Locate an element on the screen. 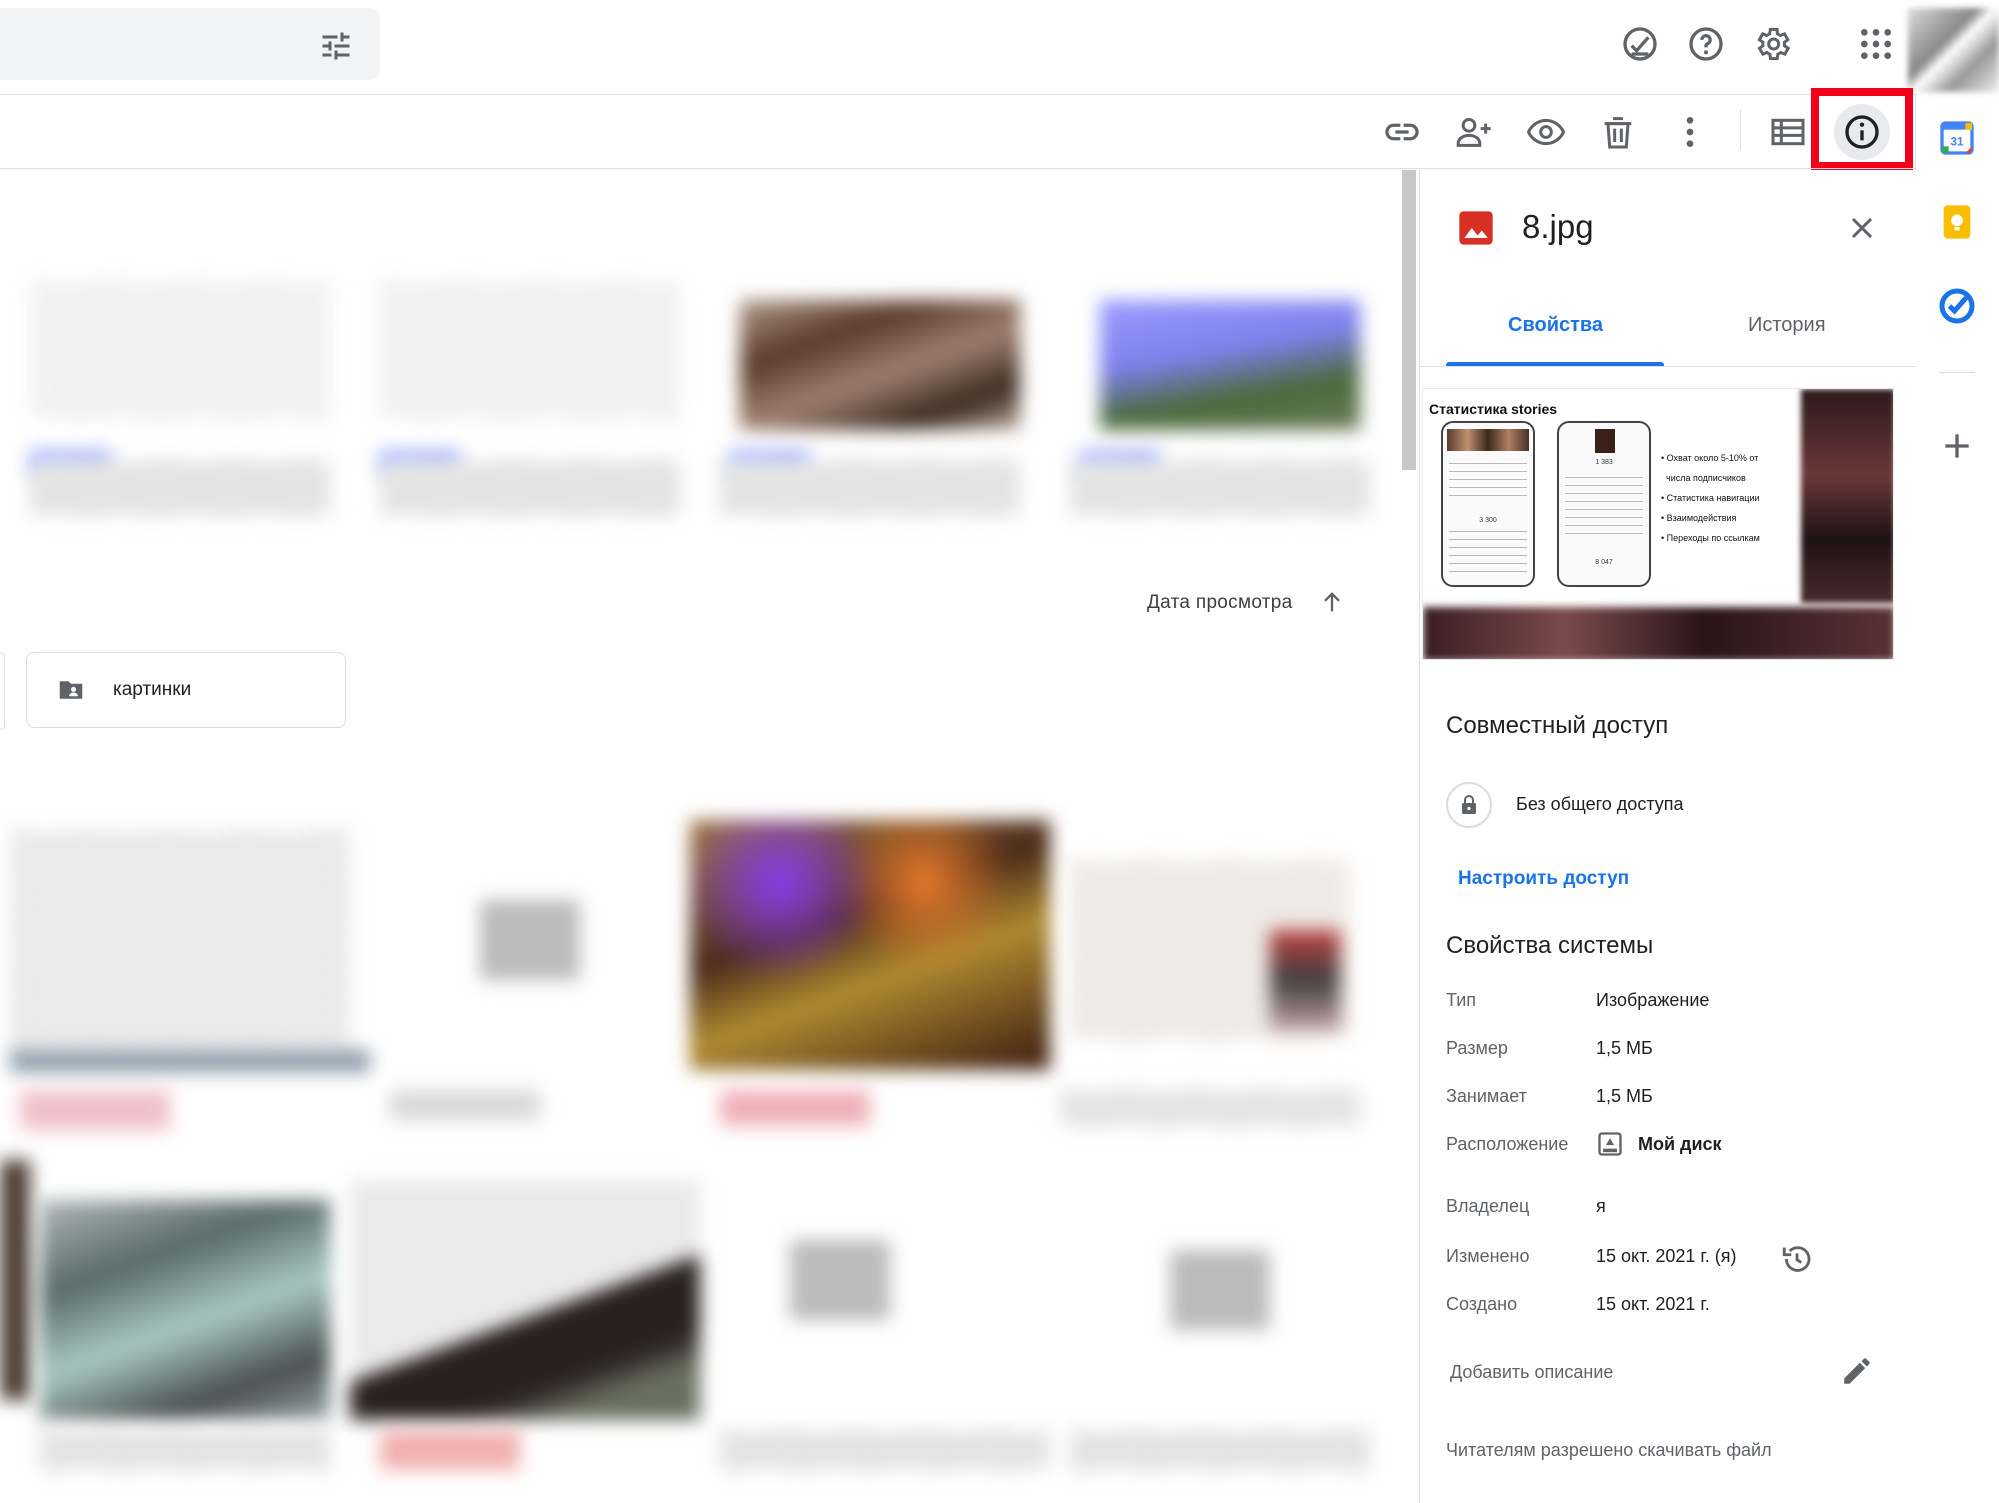 The image size is (1999, 1503). filter-icon is located at coordinates (336, 46).